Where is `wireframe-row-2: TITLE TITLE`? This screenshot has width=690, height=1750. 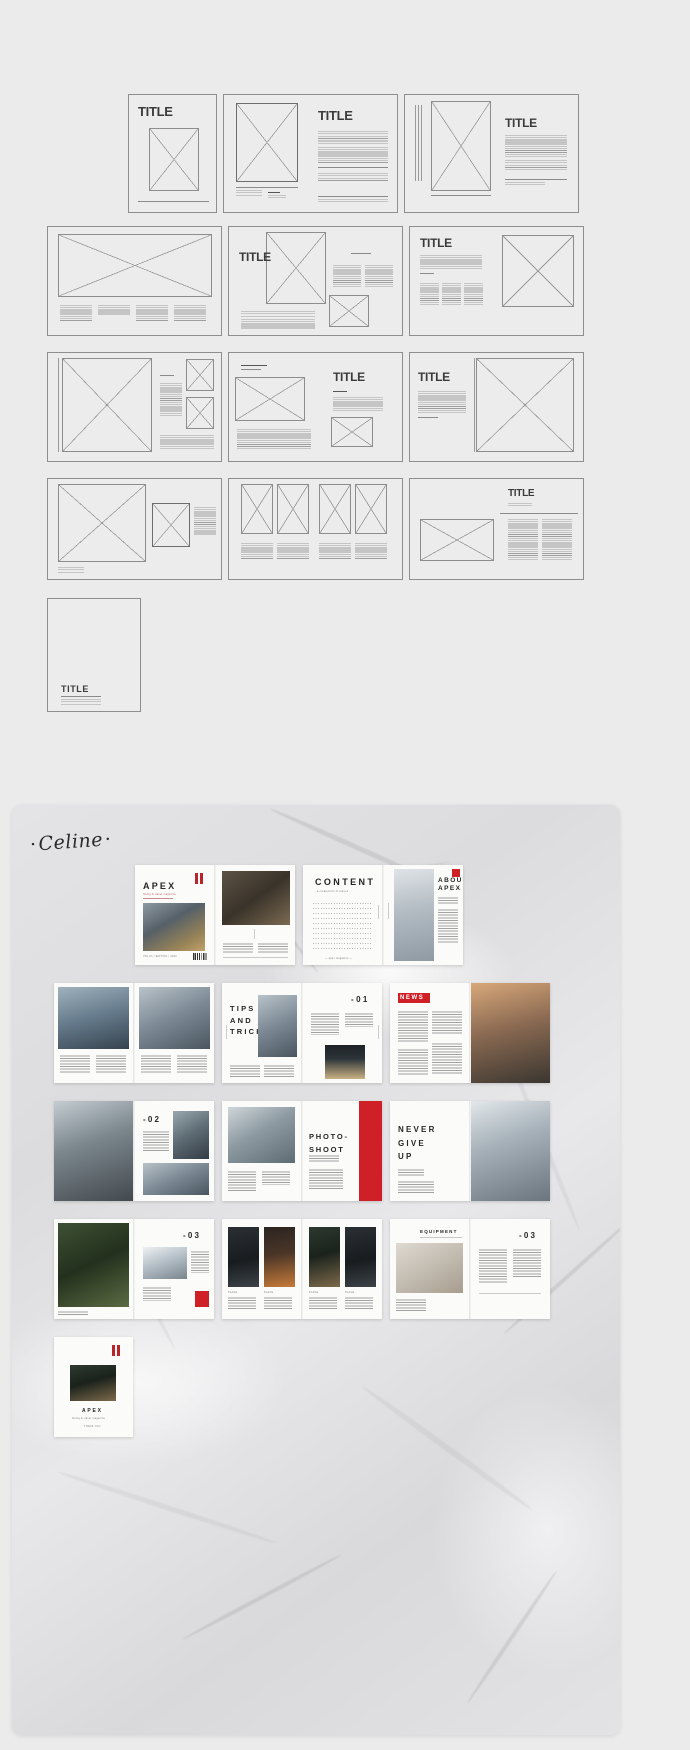
wireframe-row-2: TITLE TITLE is located at coordinates (315, 281).